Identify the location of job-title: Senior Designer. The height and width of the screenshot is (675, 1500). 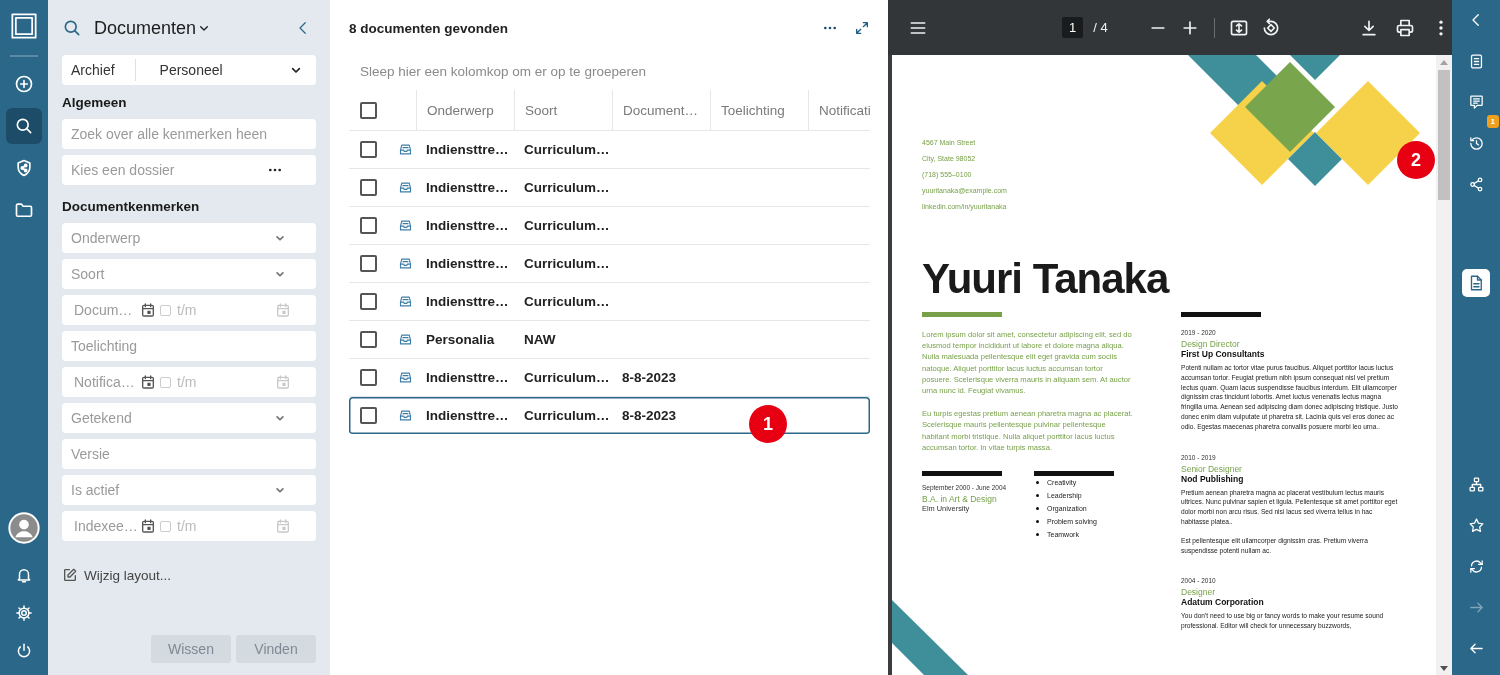
(1212, 468).